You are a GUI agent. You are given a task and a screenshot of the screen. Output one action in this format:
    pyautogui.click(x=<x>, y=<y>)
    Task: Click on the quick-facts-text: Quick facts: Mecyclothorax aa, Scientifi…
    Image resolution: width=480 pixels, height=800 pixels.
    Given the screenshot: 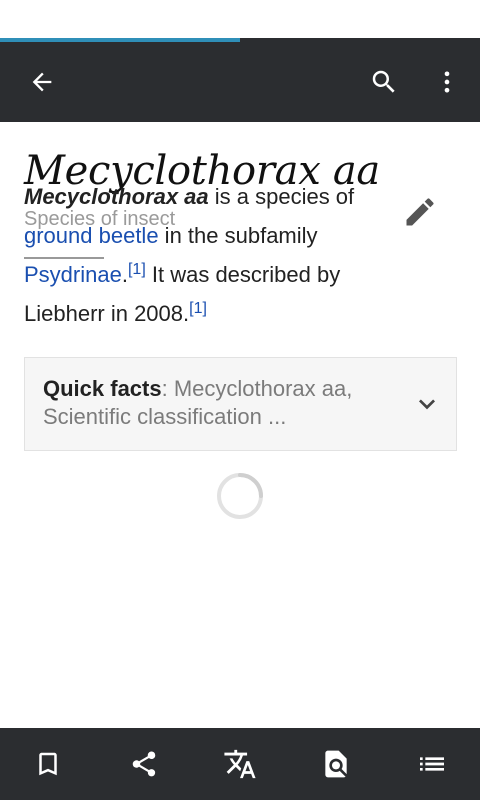 What is the action you would take?
    pyautogui.click(x=218, y=403)
    